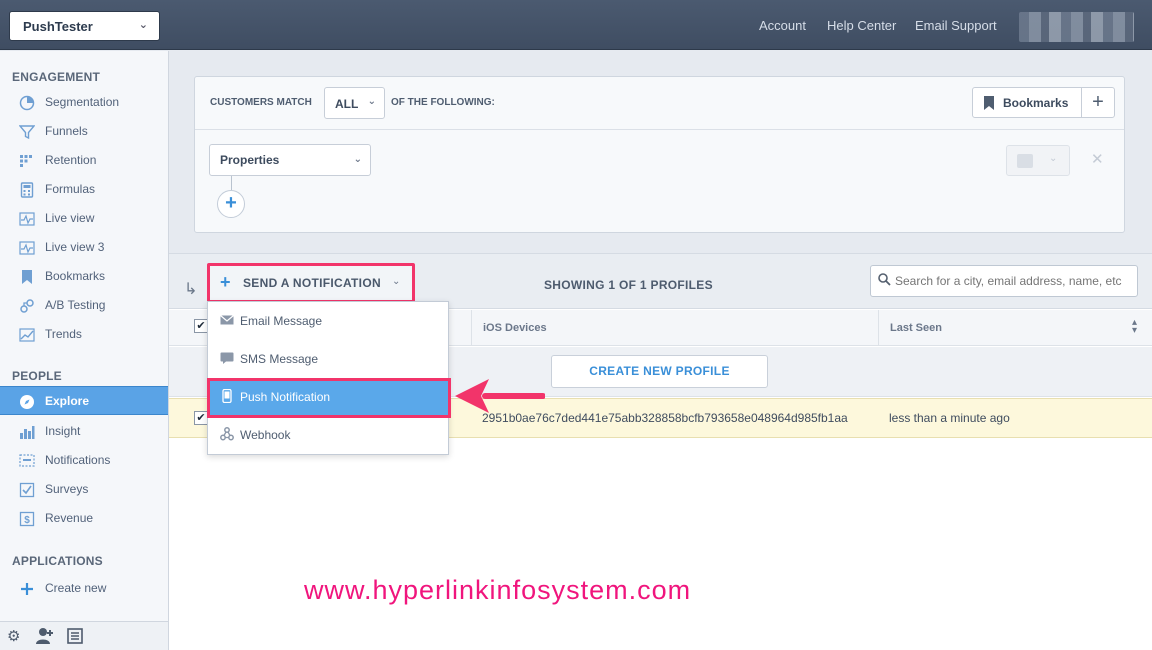  What do you see at coordinates (201, 418) in the screenshot?
I see `row-checkbox: ✔` at bounding box center [201, 418].